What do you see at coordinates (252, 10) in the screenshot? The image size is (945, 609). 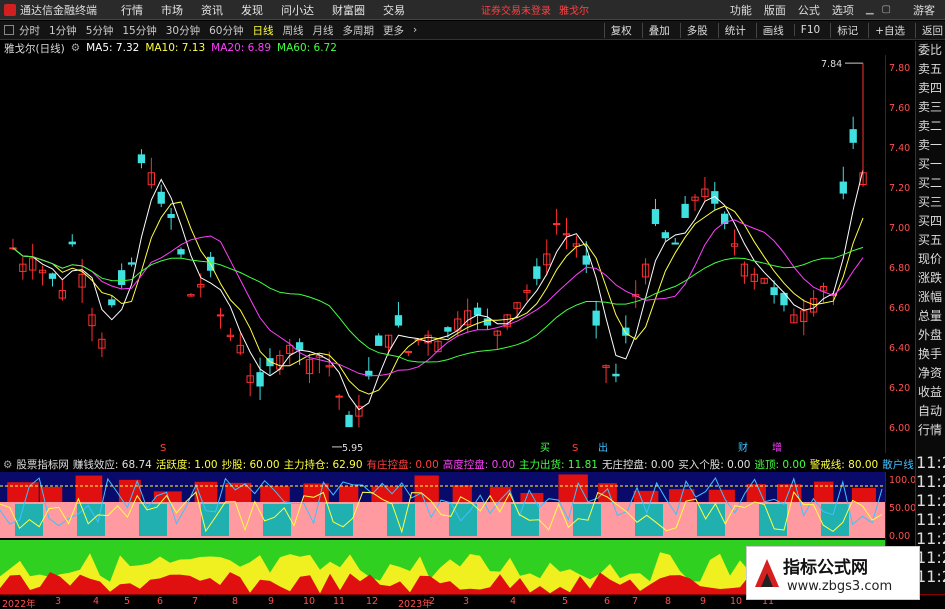 I see `menu-item-discover: 发现` at bounding box center [252, 10].